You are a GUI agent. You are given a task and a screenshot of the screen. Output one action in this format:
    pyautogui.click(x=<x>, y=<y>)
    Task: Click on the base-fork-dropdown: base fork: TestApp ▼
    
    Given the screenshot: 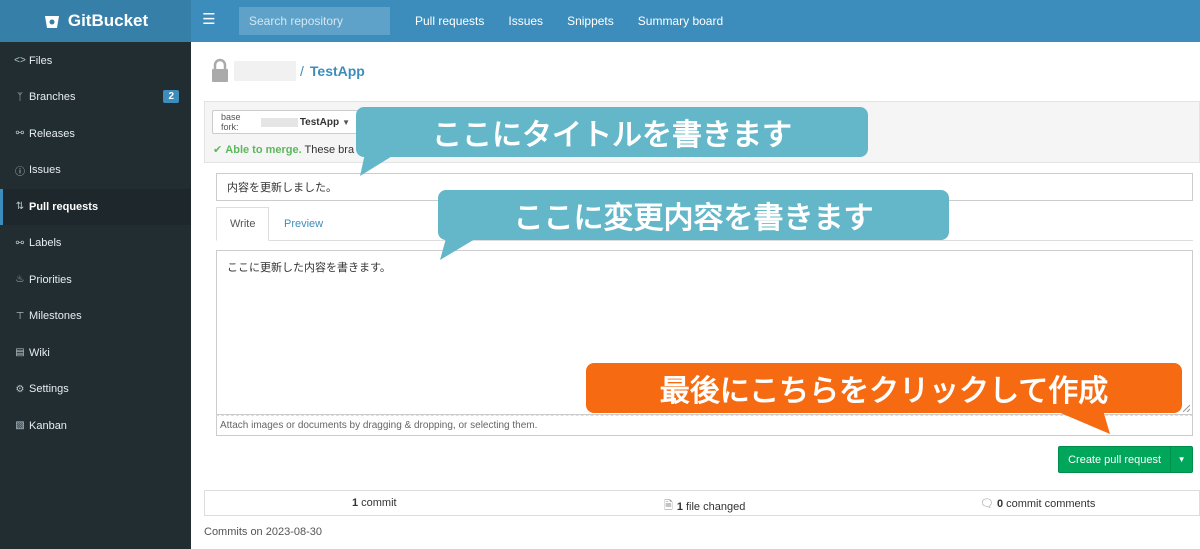 What is the action you would take?
    pyautogui.click(x=285, y=122)
    